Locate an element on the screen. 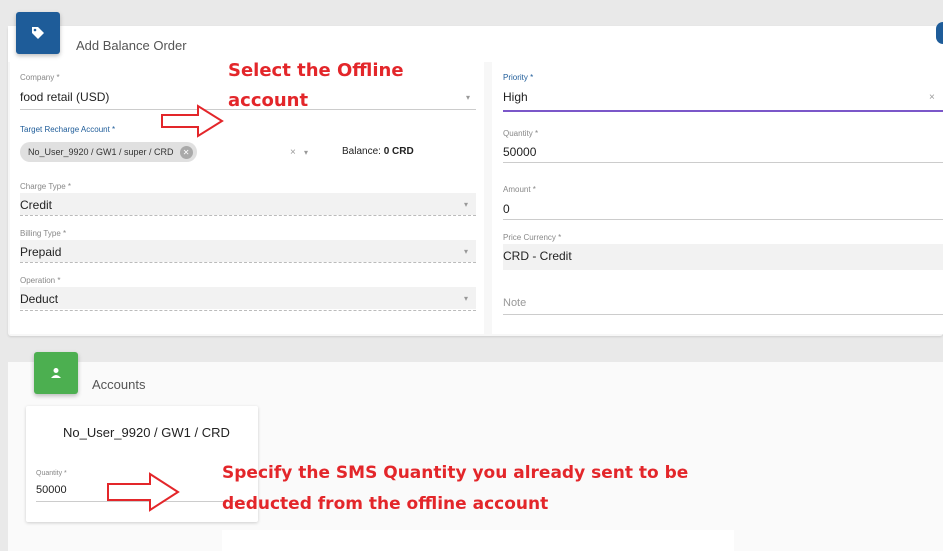 The height and width of the screenshot is (551, 943). tag-icon is located at coordinates (38, 33).